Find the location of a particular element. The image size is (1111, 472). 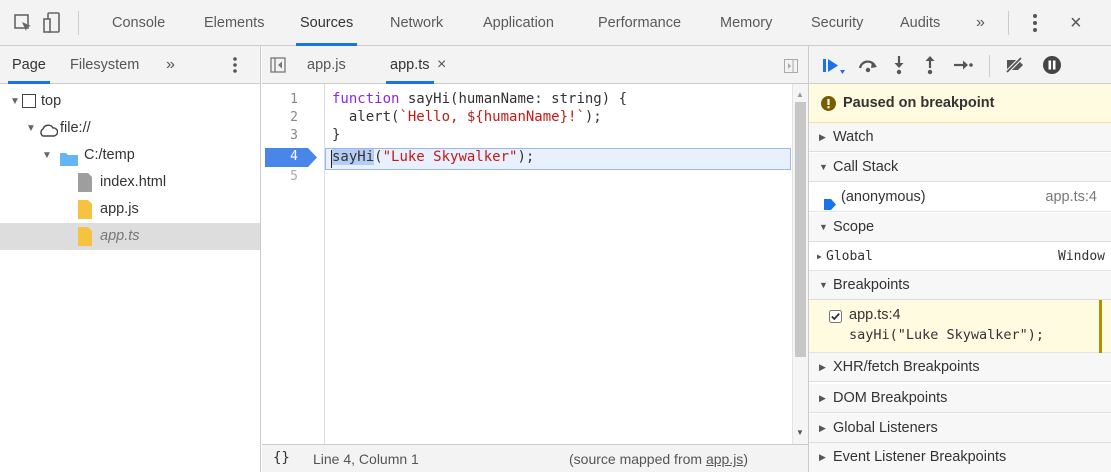

navigator-tabbar: Page Filesystem » is located at coordinates (130, 65).